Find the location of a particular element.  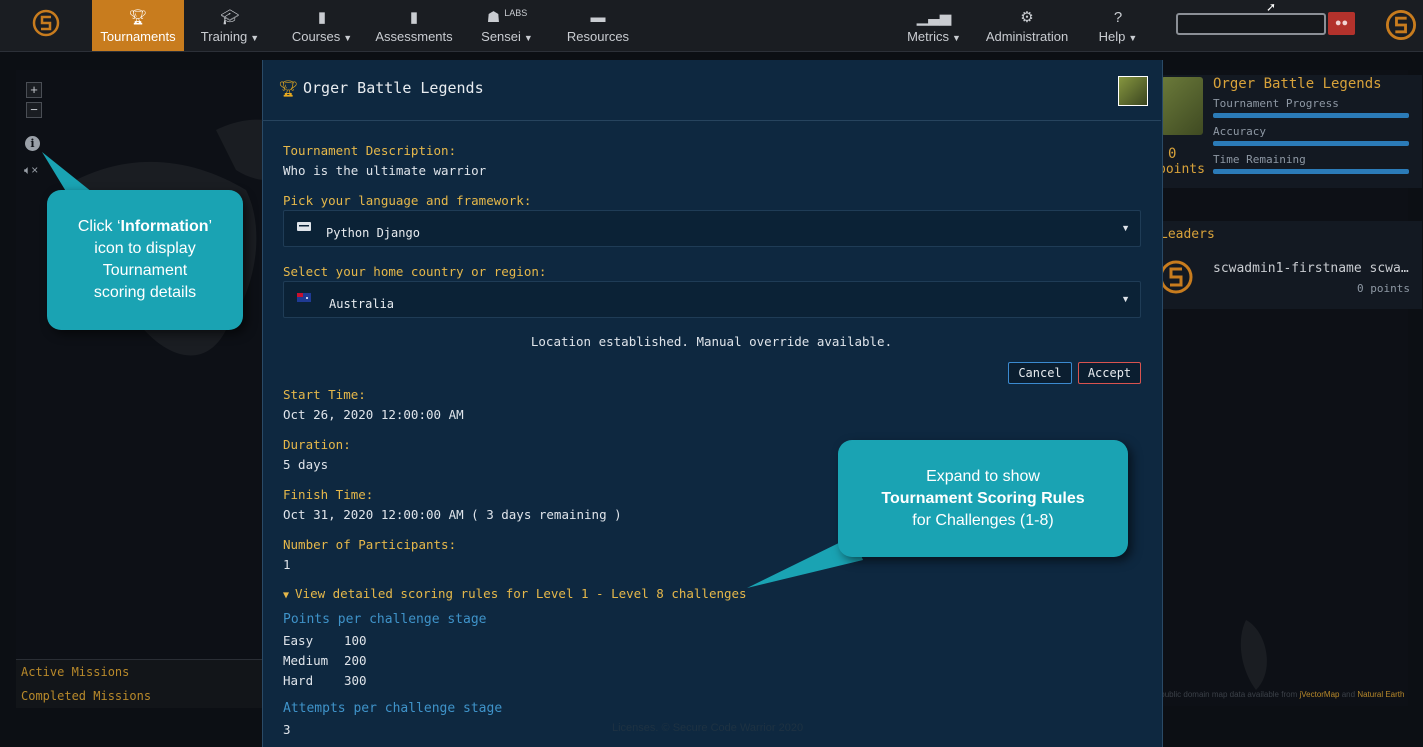

nav-courses: ▮ Courses ▼ is located at coordinates (322, 25).